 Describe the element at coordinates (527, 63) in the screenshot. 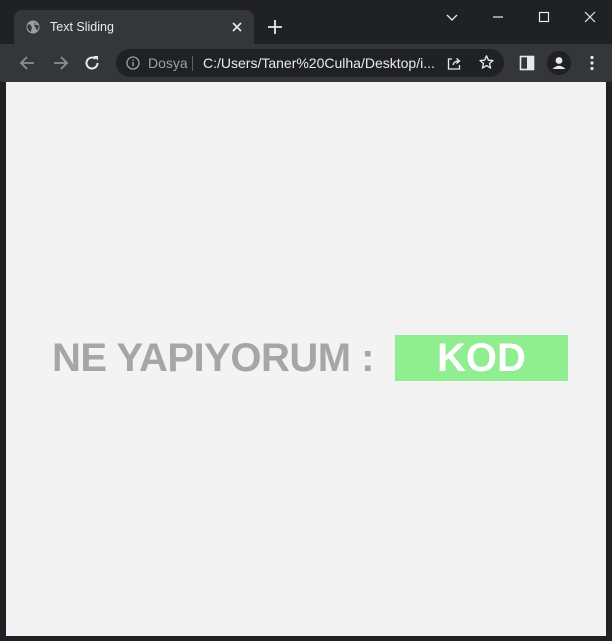

I see `side-panel-icon` at that location.